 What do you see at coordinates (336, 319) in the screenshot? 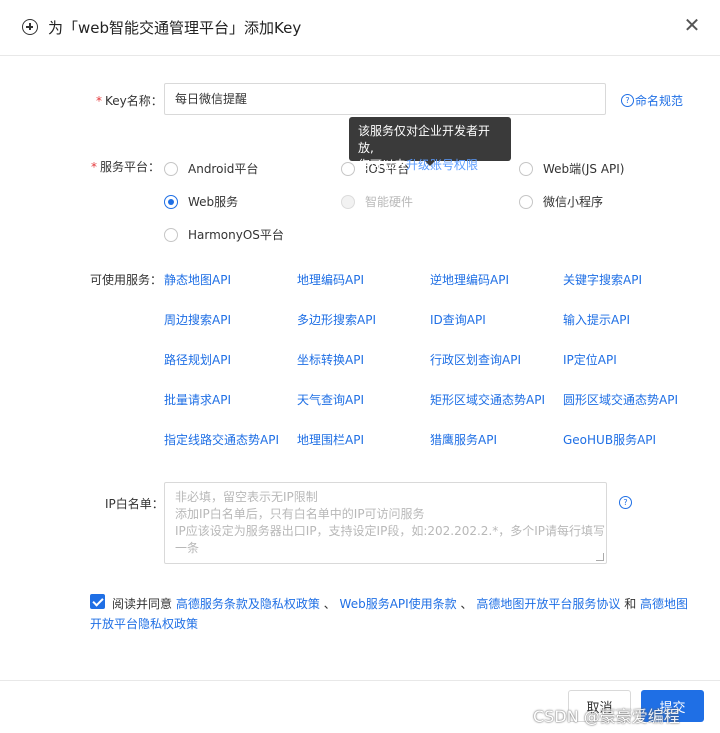
I see `service-link: 多边形搜索API` at bounding box center [336, 319].